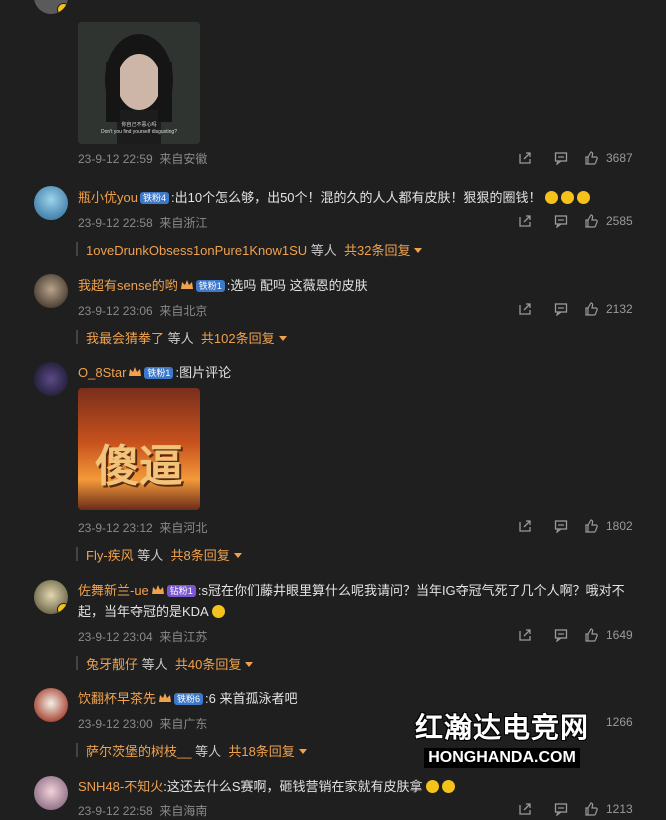  Describe the element at coordinates (299, 285) in the screenshot. I see `comment-text: 选吗 配吗 这薇恩的皮肤` at that location.